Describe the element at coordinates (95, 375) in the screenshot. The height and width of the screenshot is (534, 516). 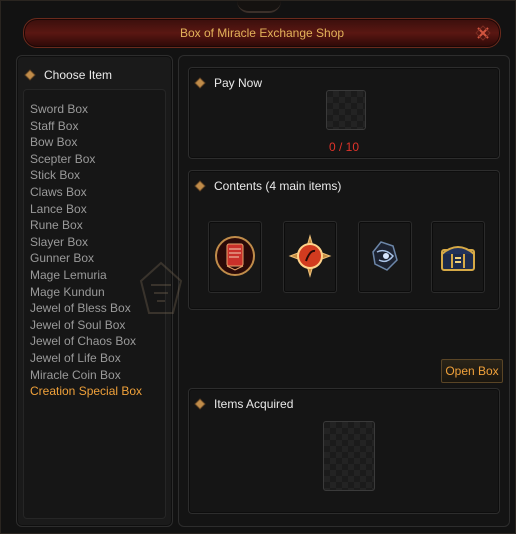
I see `list-item-miracle-coin-box: Miracle Coin Box` at that location.